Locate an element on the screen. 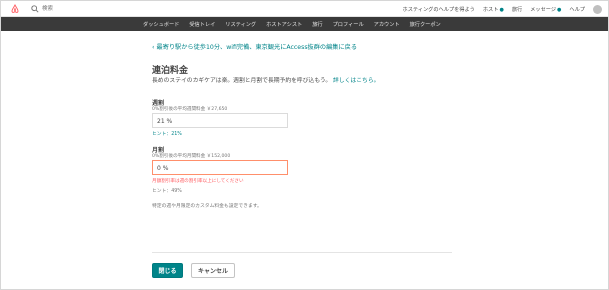  monthly-discount-field is located at coordinates (220, 167).